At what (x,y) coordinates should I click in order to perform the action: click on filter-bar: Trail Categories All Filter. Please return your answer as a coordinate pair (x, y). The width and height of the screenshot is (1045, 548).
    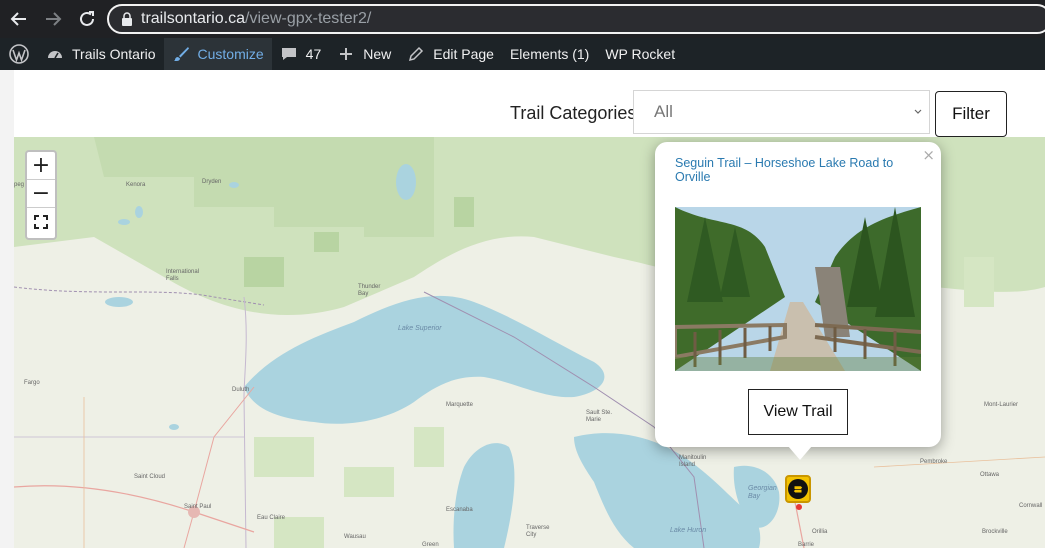
    Looking at the image, I should click on (529, 104).